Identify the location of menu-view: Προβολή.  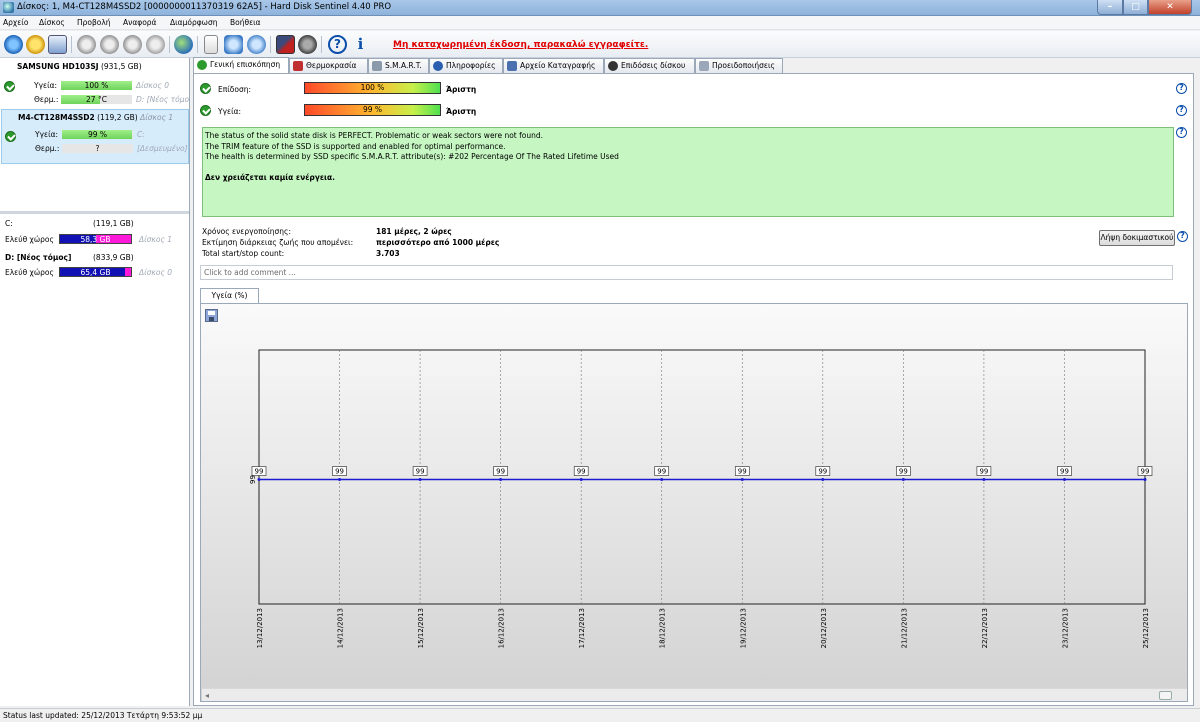
(94, 22).